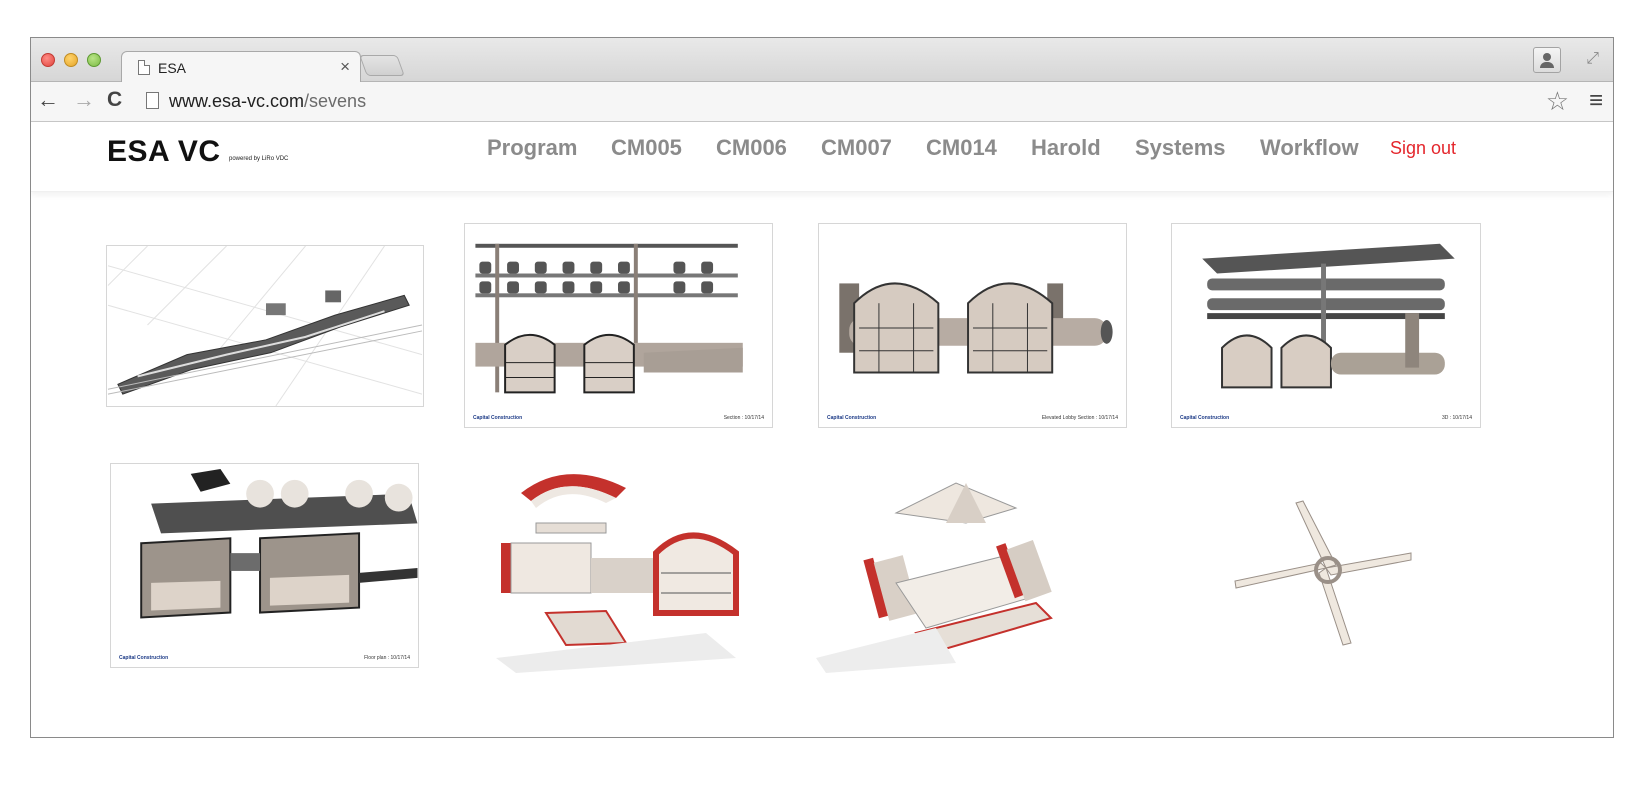 This screenshot has height=790, width=1630. I want to click on sheet-caption: 3D : 10/17/14, so click(1456, 418).